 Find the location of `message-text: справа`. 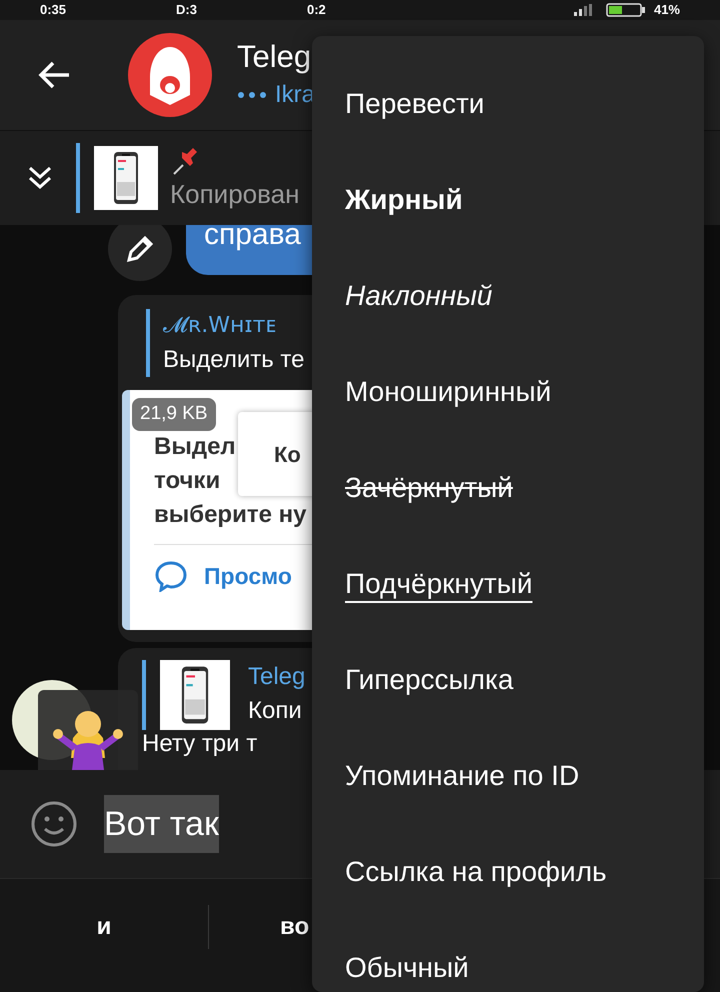

message-text: справа is located at coordinates (252, 238).